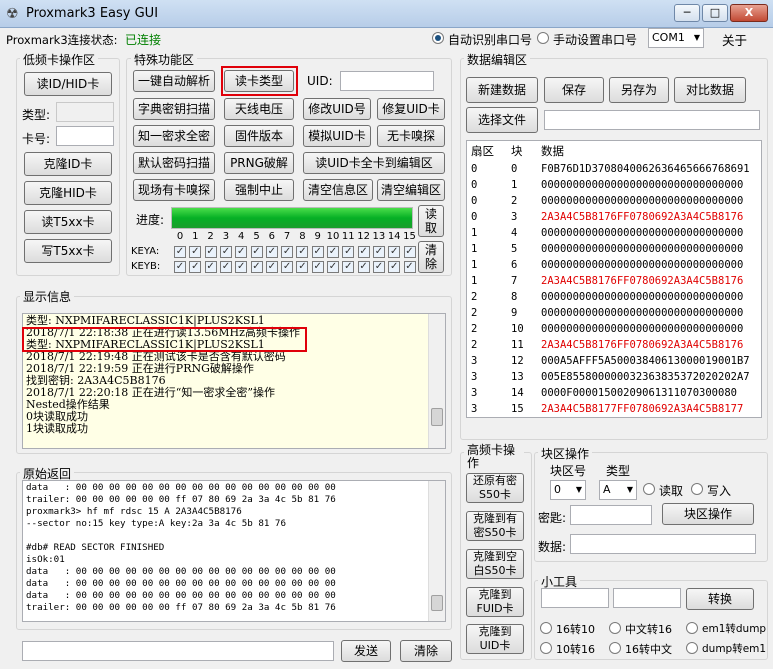 The width and height of the screenshot is (773, 669). I want to click on nested-all-keys-button: 知一密求全密, so click(174, 136).